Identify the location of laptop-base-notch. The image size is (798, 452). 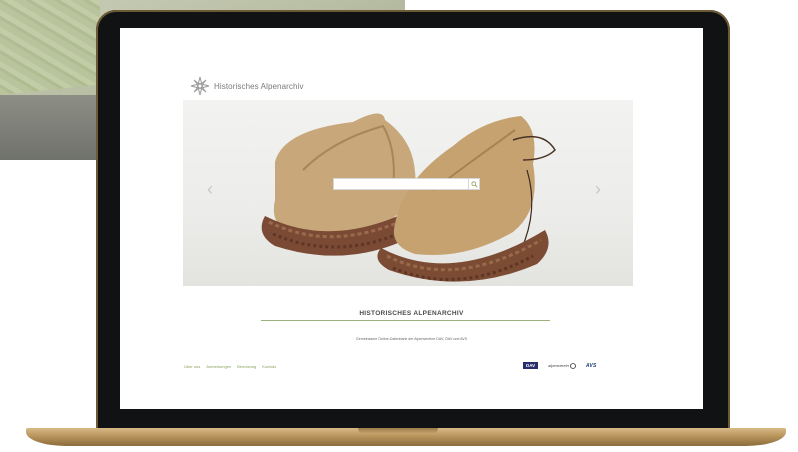
(398, 431).